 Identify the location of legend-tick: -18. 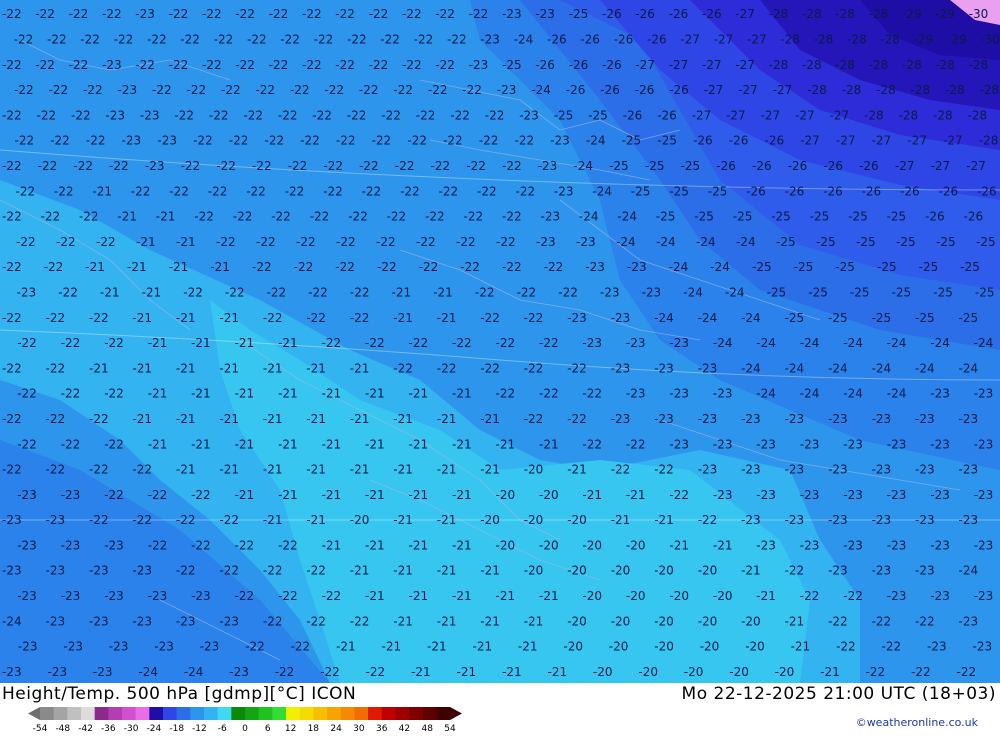
(176, 728).